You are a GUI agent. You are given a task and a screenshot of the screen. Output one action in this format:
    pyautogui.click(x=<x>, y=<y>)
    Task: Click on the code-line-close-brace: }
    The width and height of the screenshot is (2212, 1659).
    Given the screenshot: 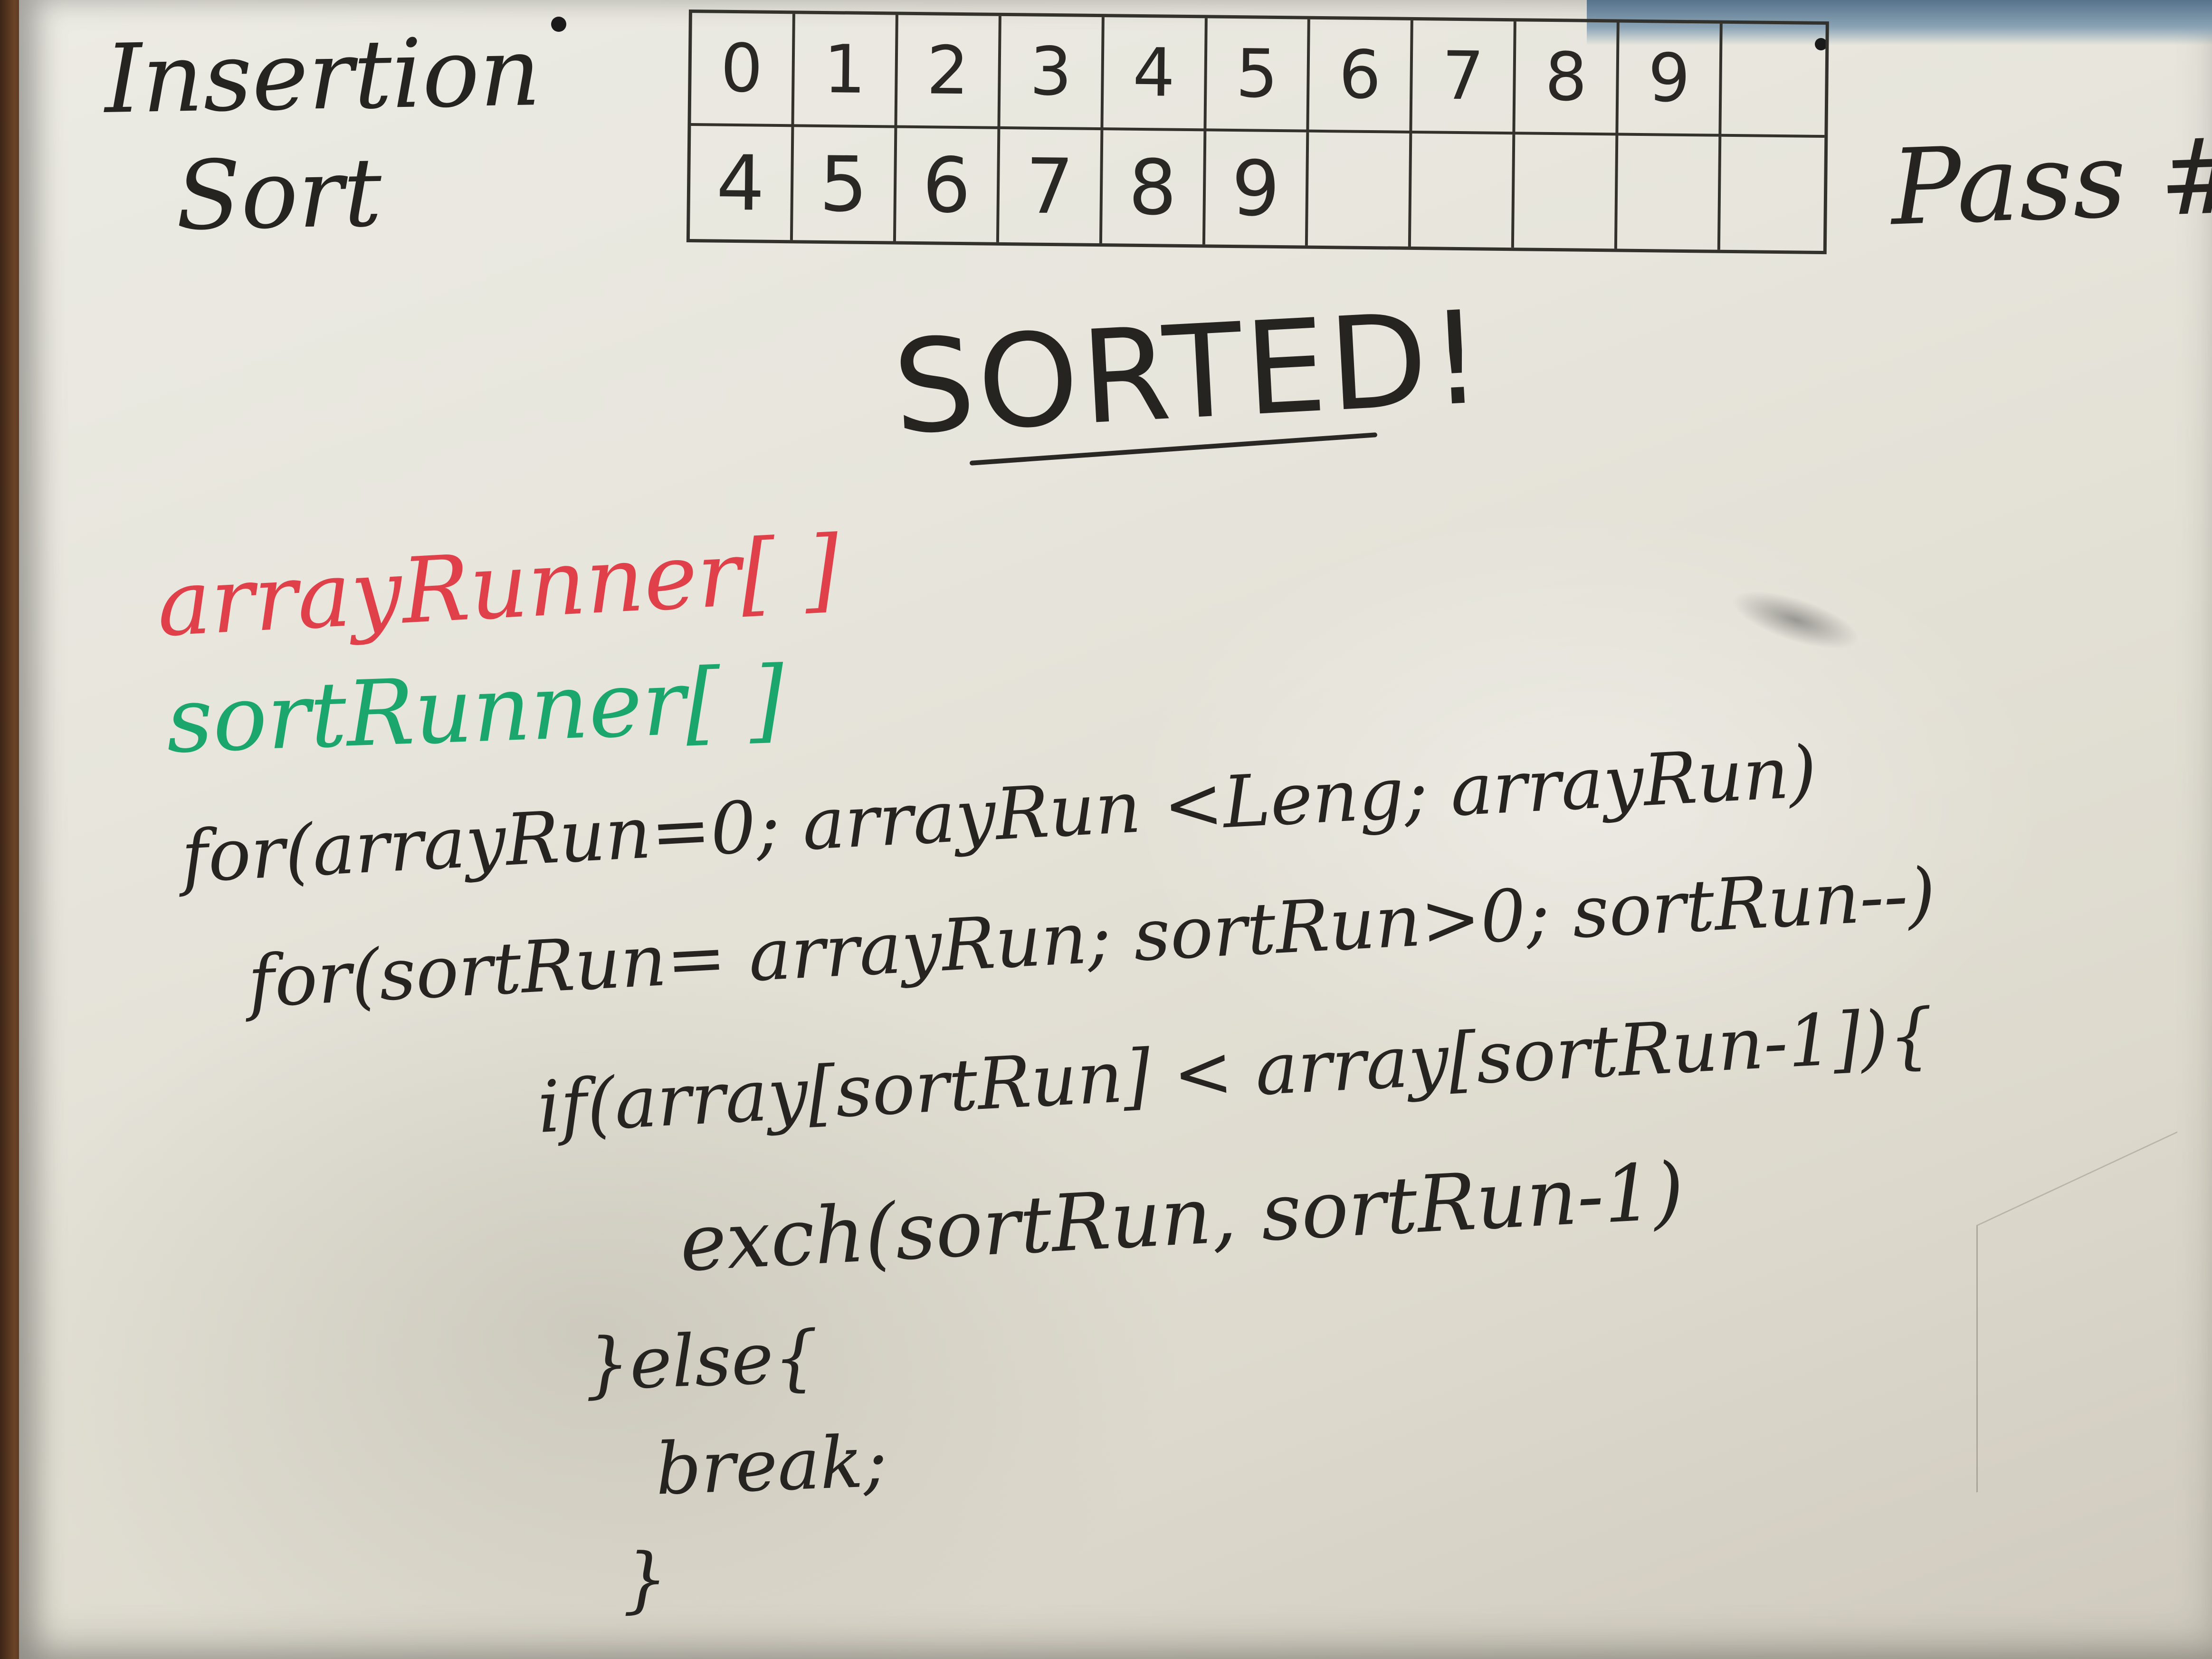 What is the action you would take?
    pyautogui.click(x=644, y=1579)
    